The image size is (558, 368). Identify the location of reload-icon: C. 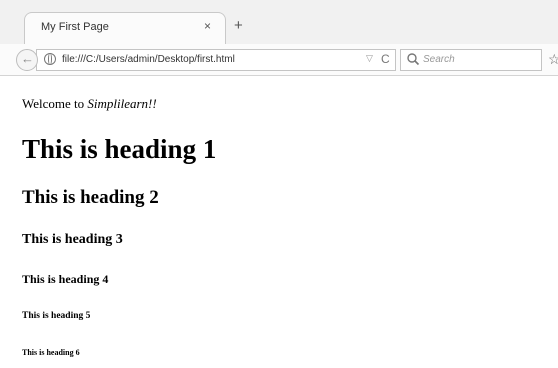
(385, 59).